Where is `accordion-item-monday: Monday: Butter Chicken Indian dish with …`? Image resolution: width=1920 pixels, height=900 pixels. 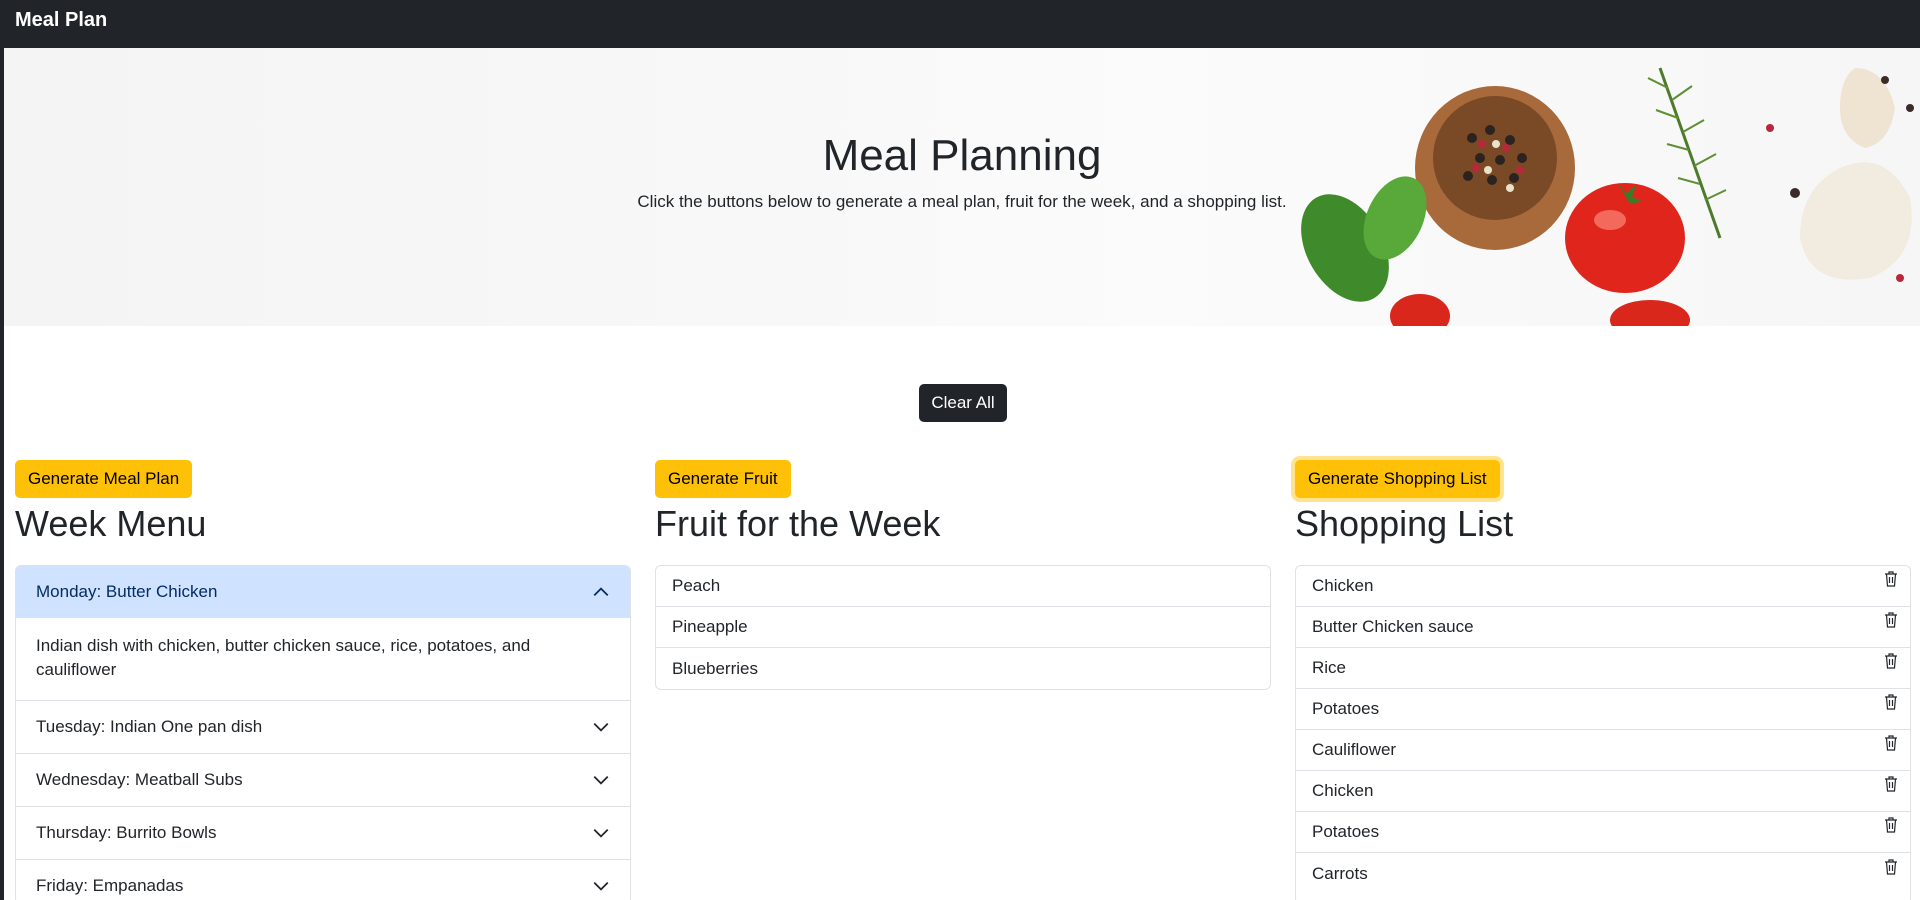
accordion-item-monday: Monday: Butter Chicken Indian dish with … is located at coordinates (323, 633).